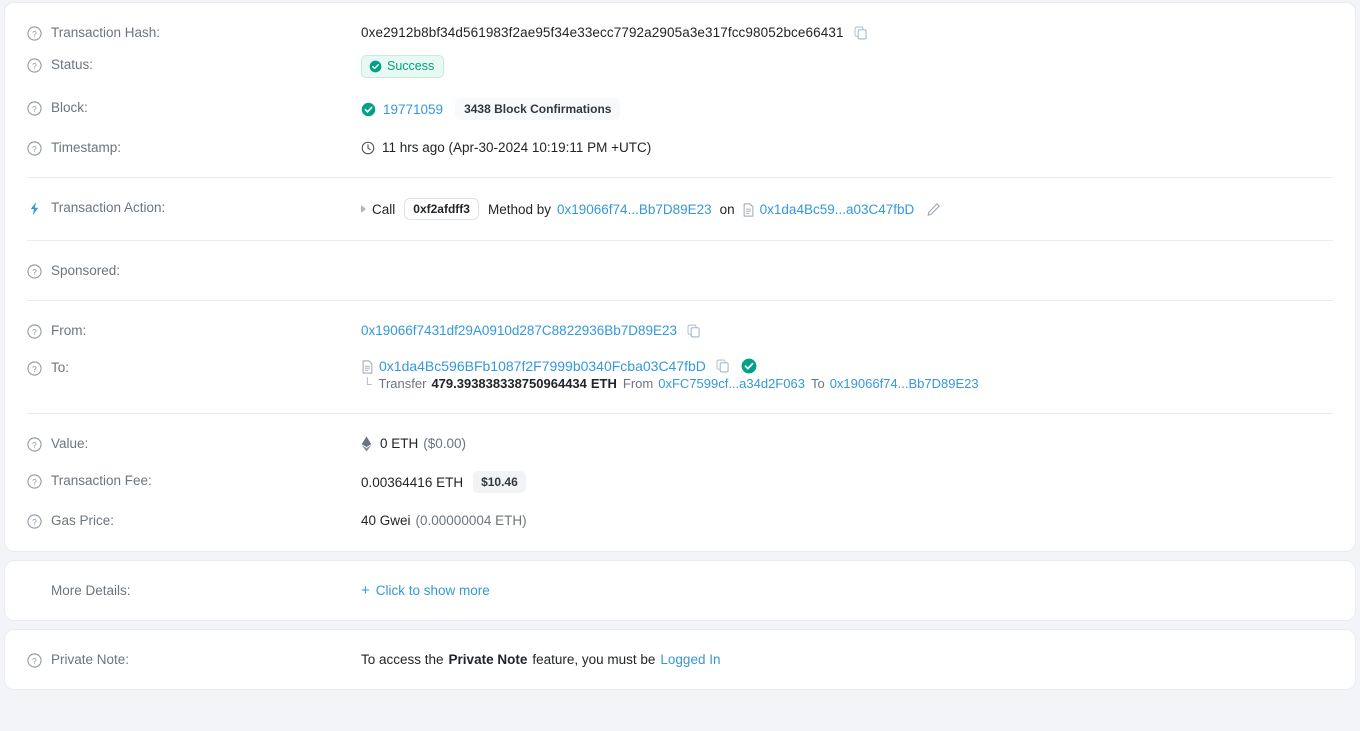 This screenshot has width=1360, height=731. I want to click on fee-usd-badge: $10.46, so click(499, 482).